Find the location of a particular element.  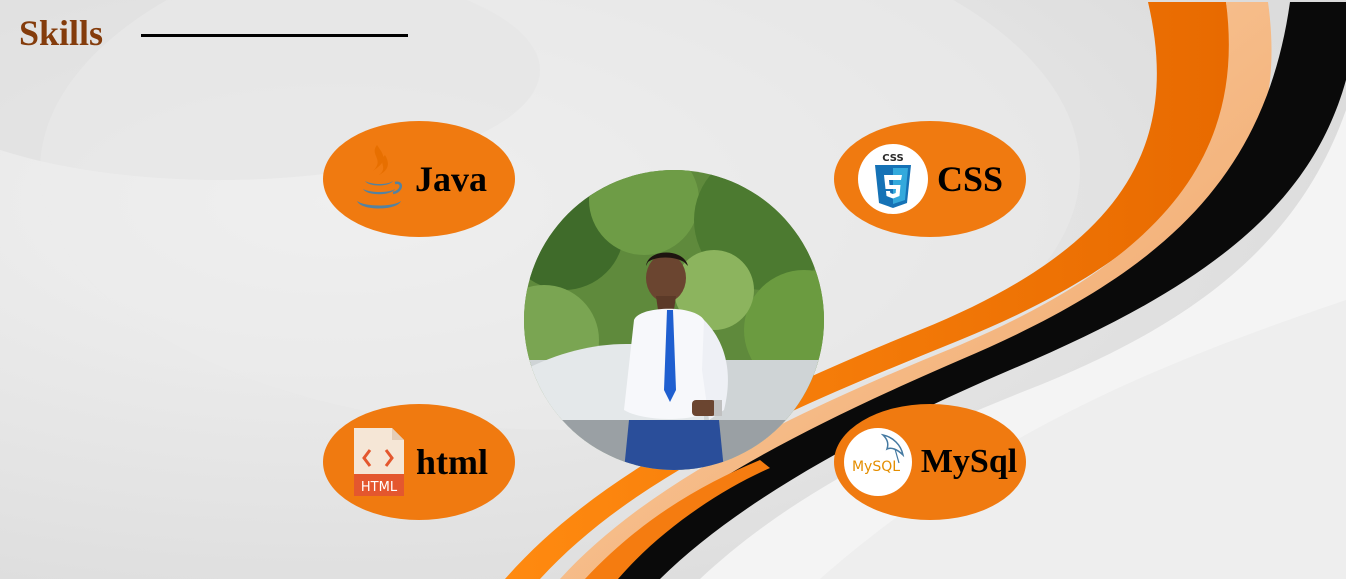

css-badge-text: CSS is located at coordinates (892, 158).